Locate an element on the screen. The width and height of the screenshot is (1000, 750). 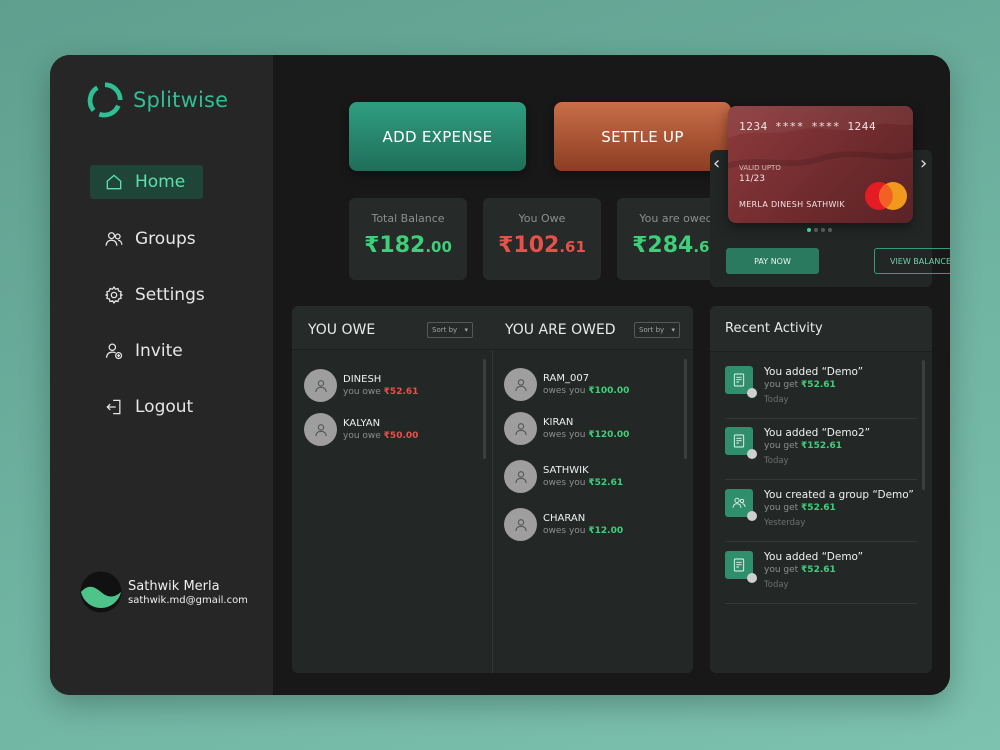
sidebar-item-label: Logout is located at coordinates (164, 407).